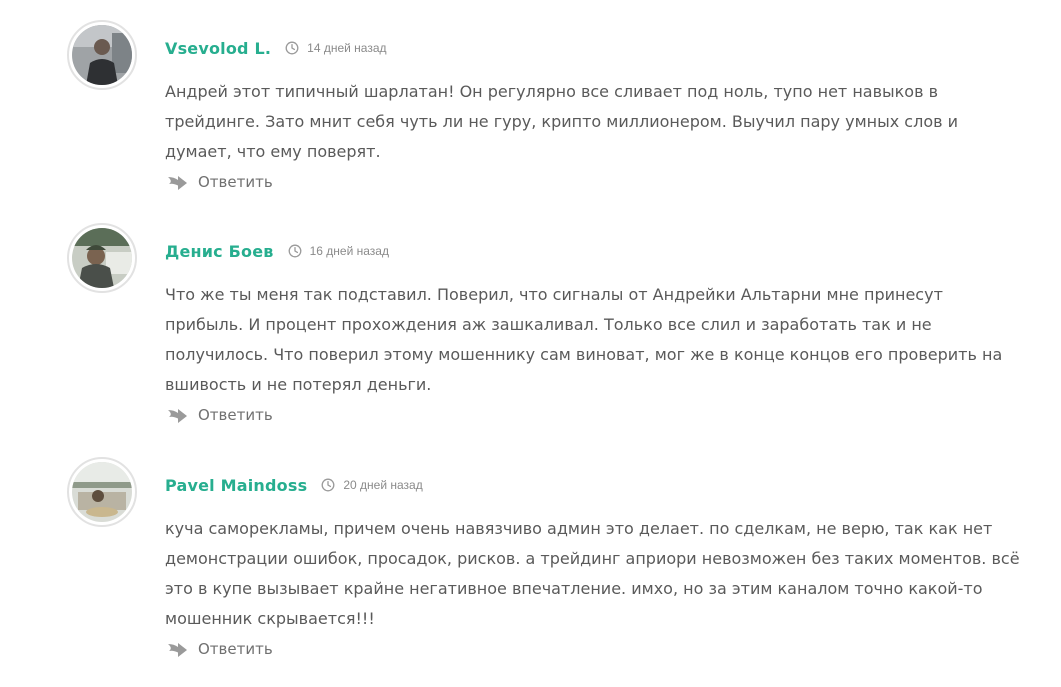 The width and height of the screenshot is (1061, 687). I want to click on comment-meta: Денис Боев 16 дней назад, so click(277, 251).